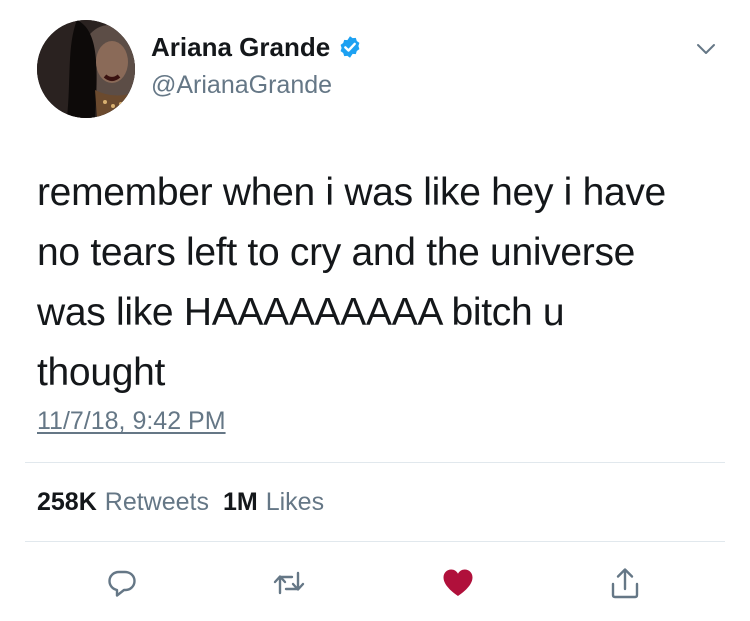  What do you see at coordinates (706, 49) in the screenshot?
I see `chevron-down-icon` at bounding box center [706, 49].